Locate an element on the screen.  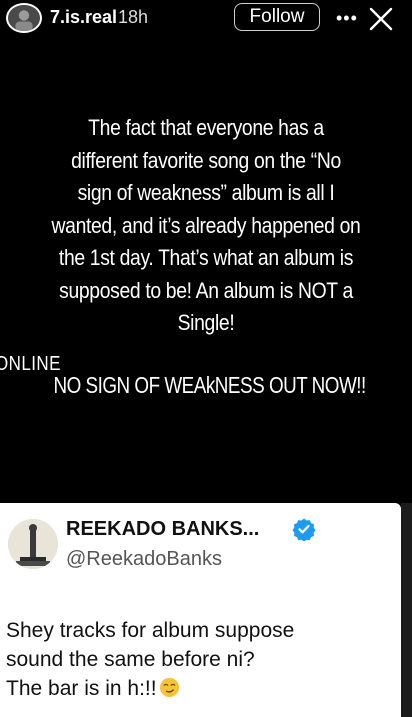
story-text-line: supposed to be! An album is NOT a is located at coordinates (206, 290).